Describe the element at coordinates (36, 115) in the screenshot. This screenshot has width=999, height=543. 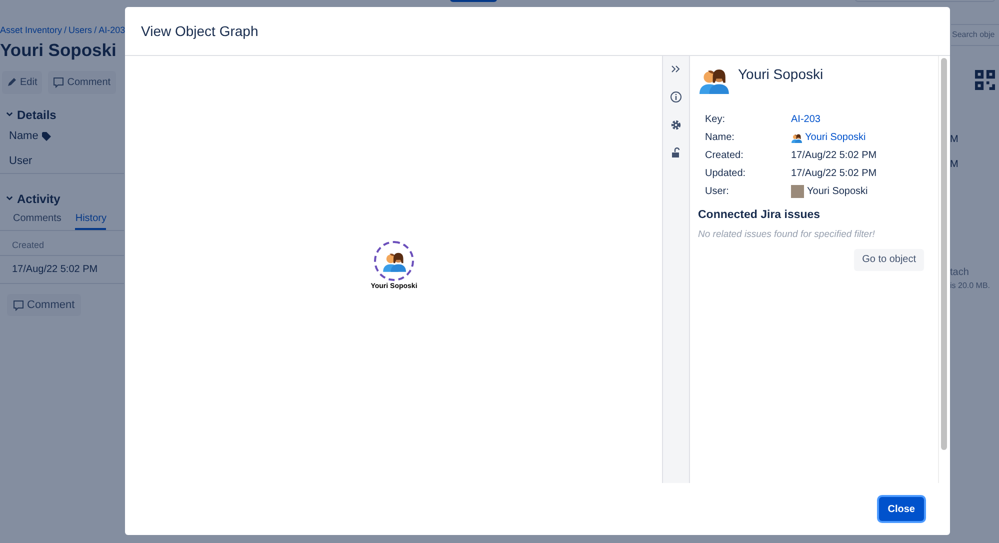
I see `section-title: Details` at that location.